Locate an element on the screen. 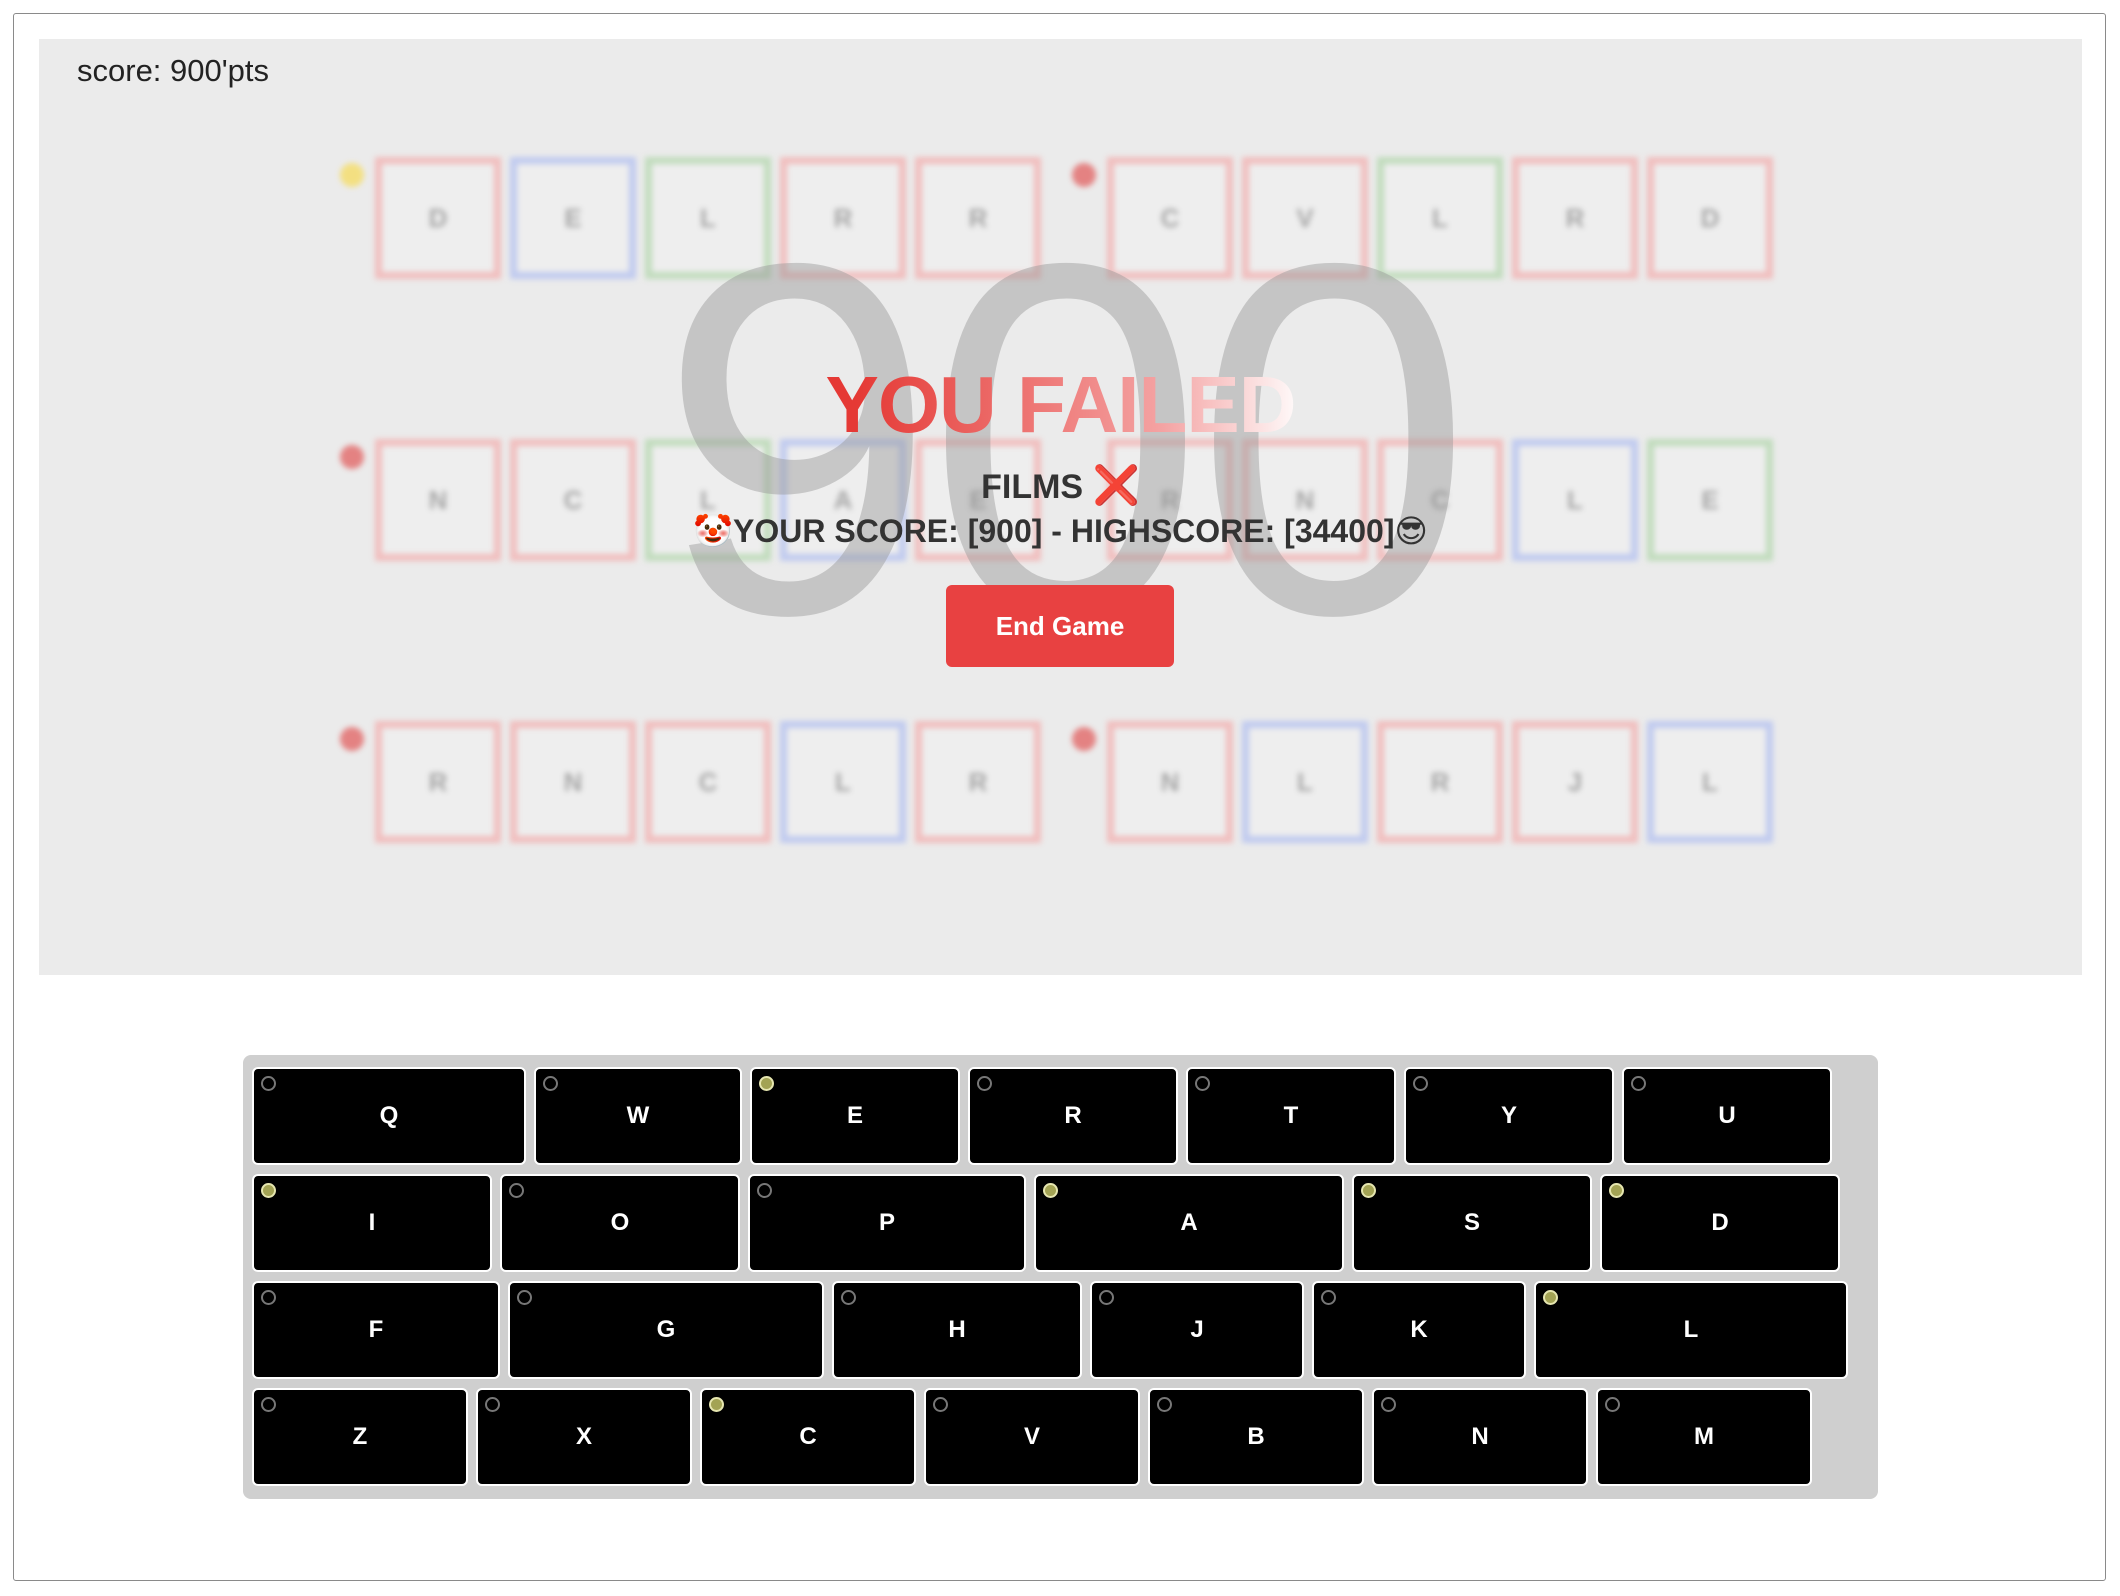  key-label: N is located at coordinates (1480, 1436).